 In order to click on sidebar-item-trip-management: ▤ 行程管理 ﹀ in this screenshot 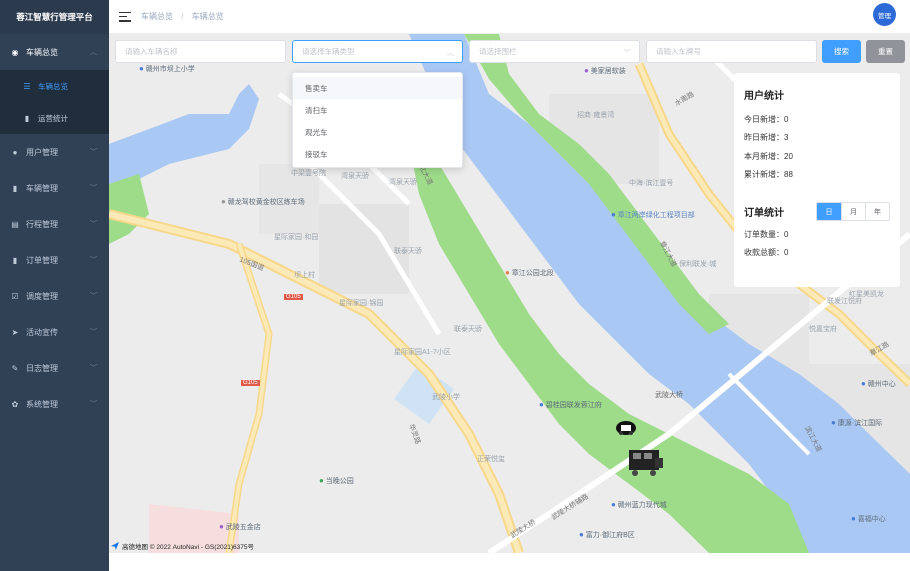, I will do `click(54, 224)`.